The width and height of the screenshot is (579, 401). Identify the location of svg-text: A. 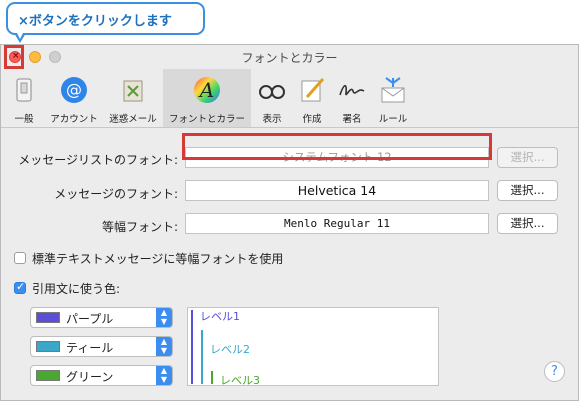
(206, 90).